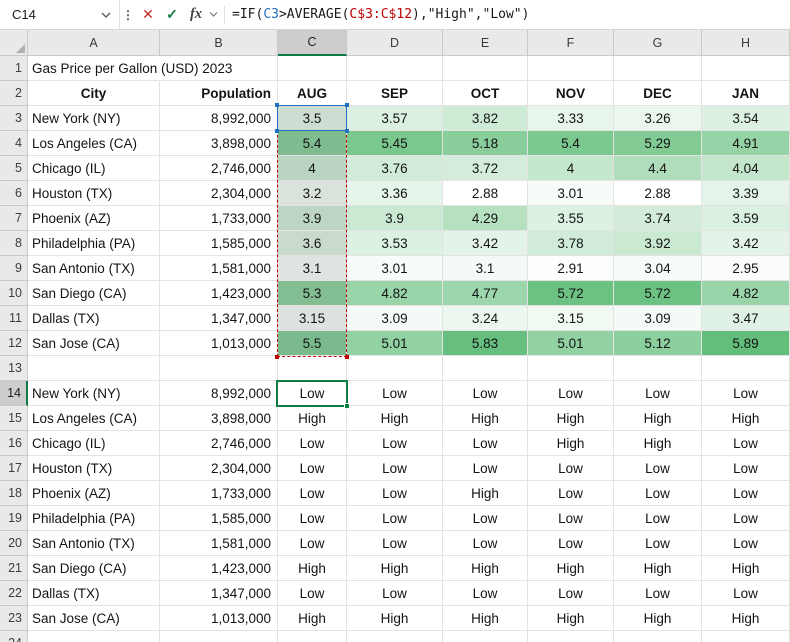 The height and width of the screenshot is (642, 790). I want to click on cell-H21: High, so click(746, 568).